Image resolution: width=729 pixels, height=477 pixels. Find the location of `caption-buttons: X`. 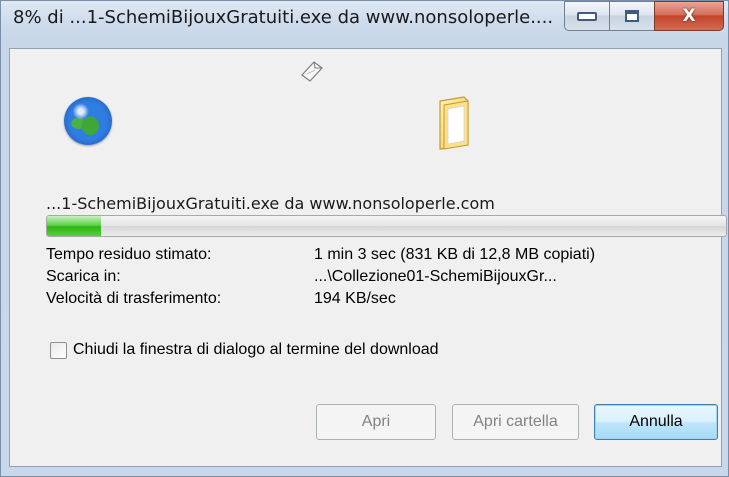

caption-buttons: X is located at coordinates (644, 16).